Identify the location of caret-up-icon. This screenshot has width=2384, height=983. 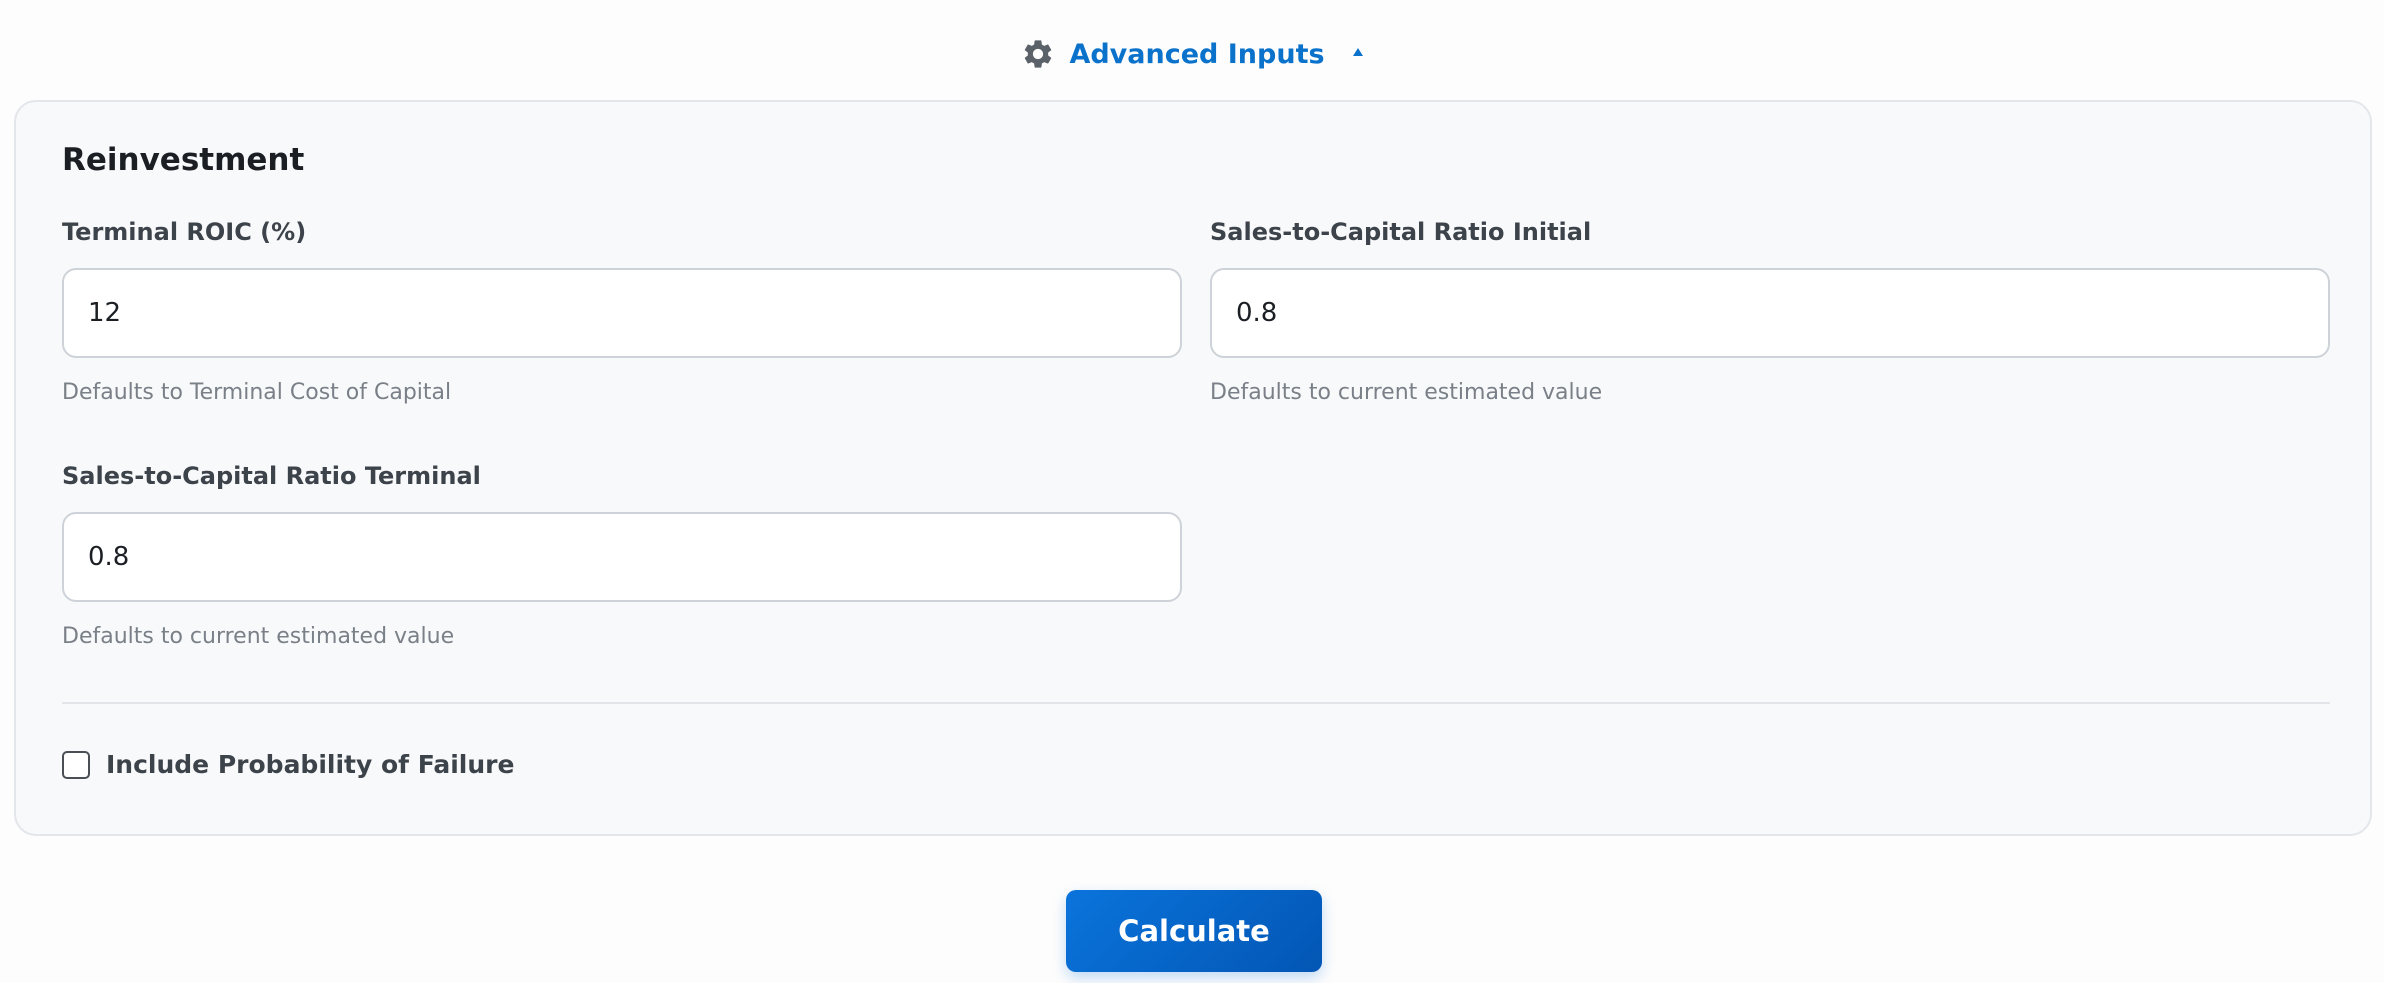
(1357, 52).